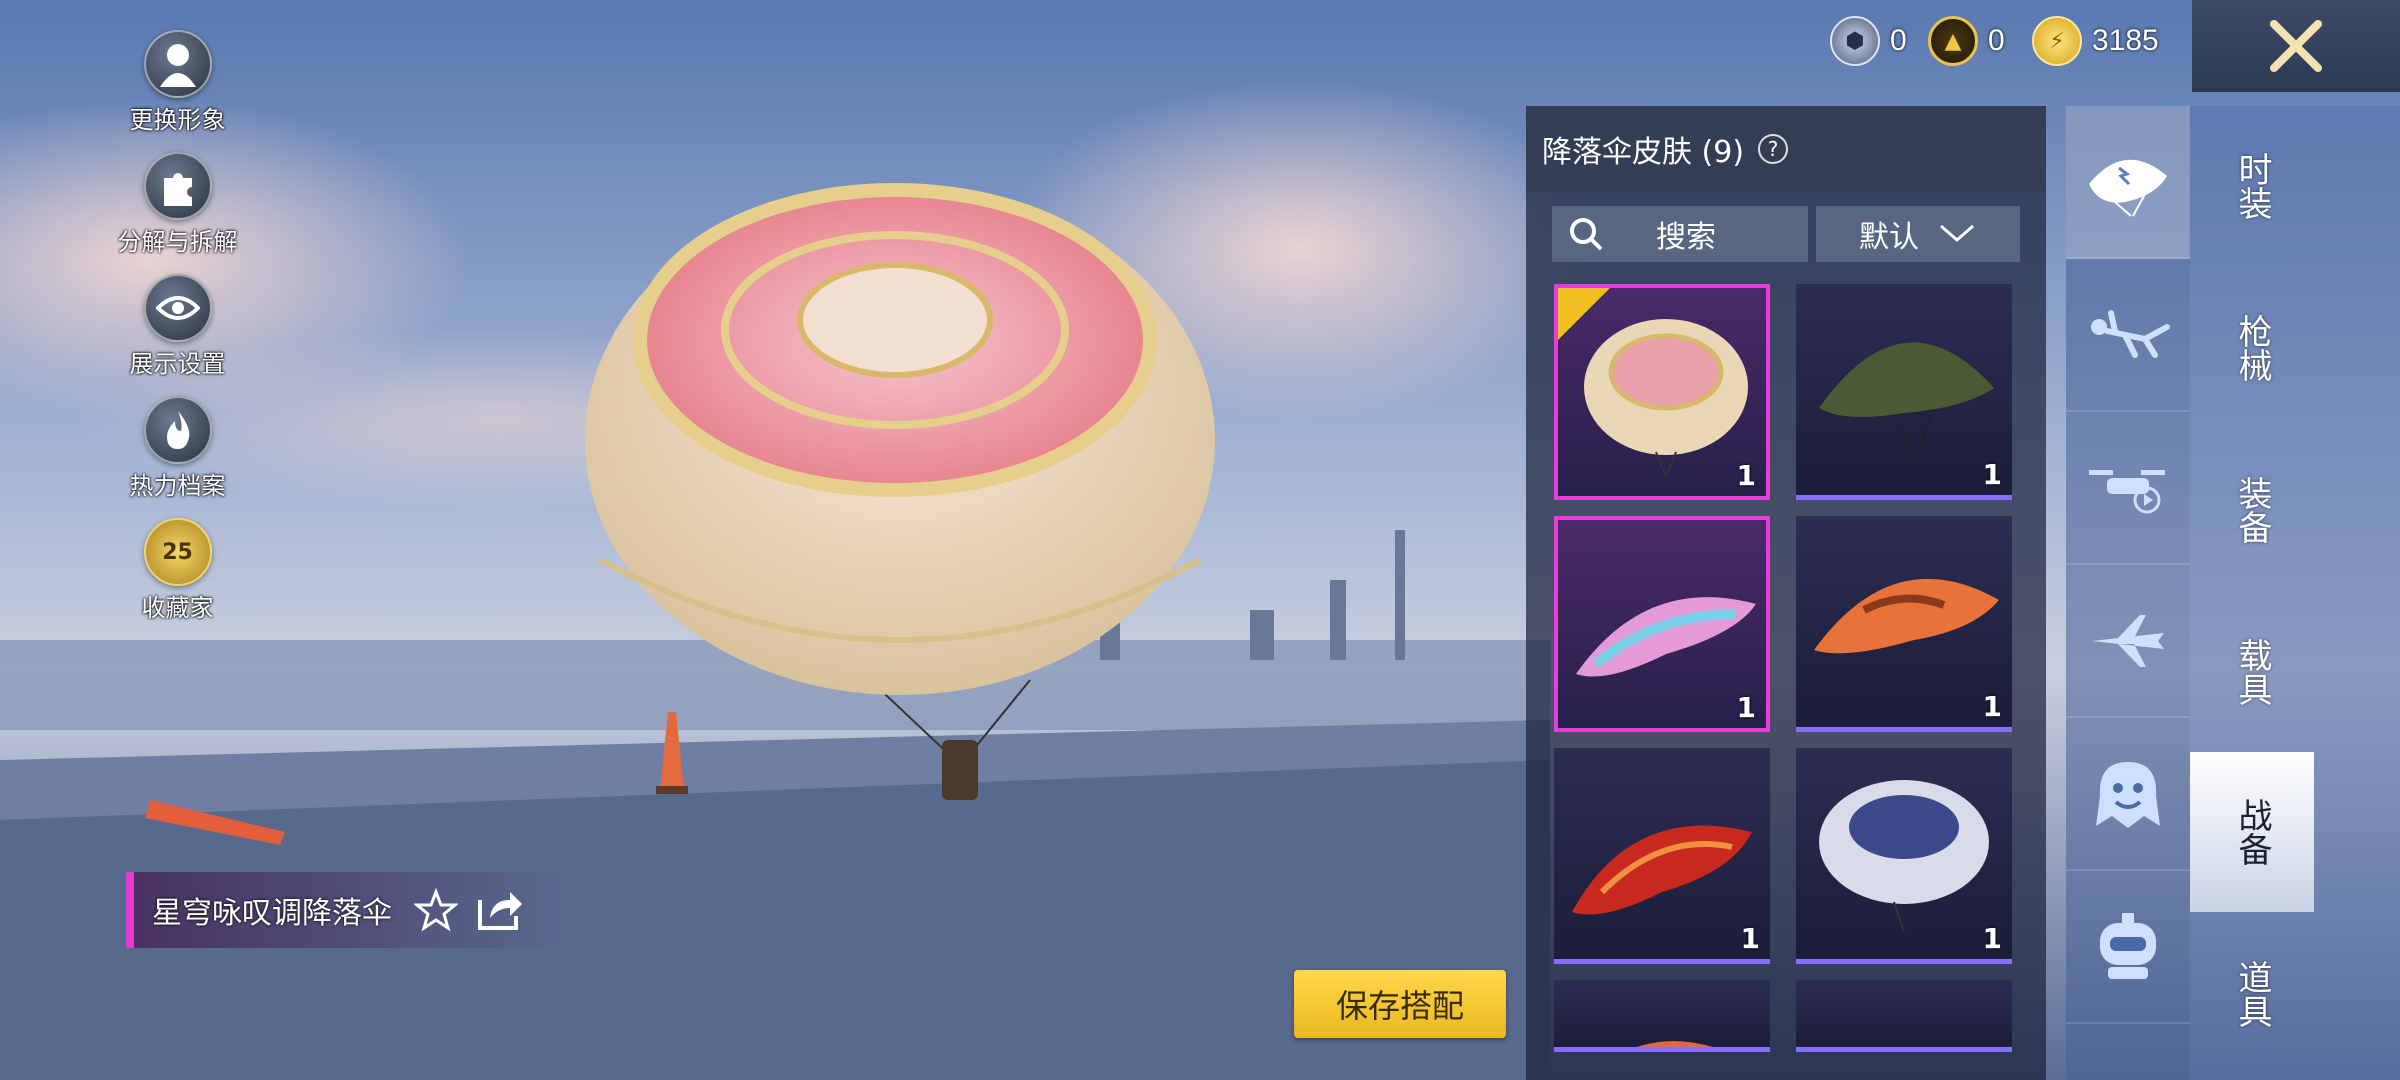 This screenshot has height=1080, width=2400. I want to click on tab-label: 载具, so click(2252, 672).